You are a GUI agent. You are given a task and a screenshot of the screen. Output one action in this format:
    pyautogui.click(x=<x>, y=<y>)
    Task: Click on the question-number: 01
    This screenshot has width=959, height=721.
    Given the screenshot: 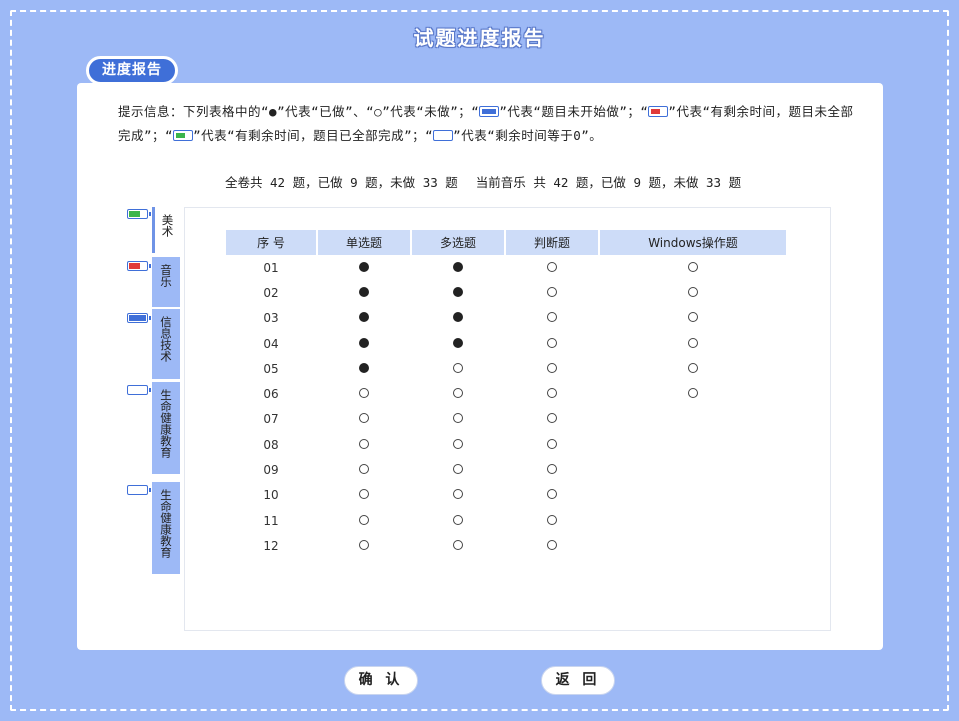 What is the action you would take?
    pyautogui.click(x=271, y=267)
    